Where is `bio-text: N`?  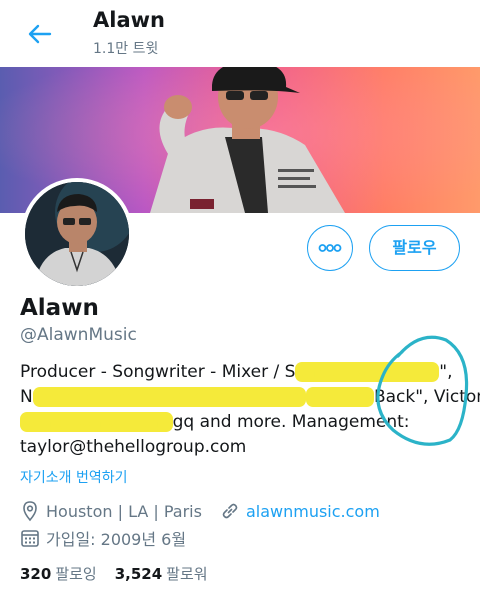
bio-text: N is located at coordinates (26, 397).